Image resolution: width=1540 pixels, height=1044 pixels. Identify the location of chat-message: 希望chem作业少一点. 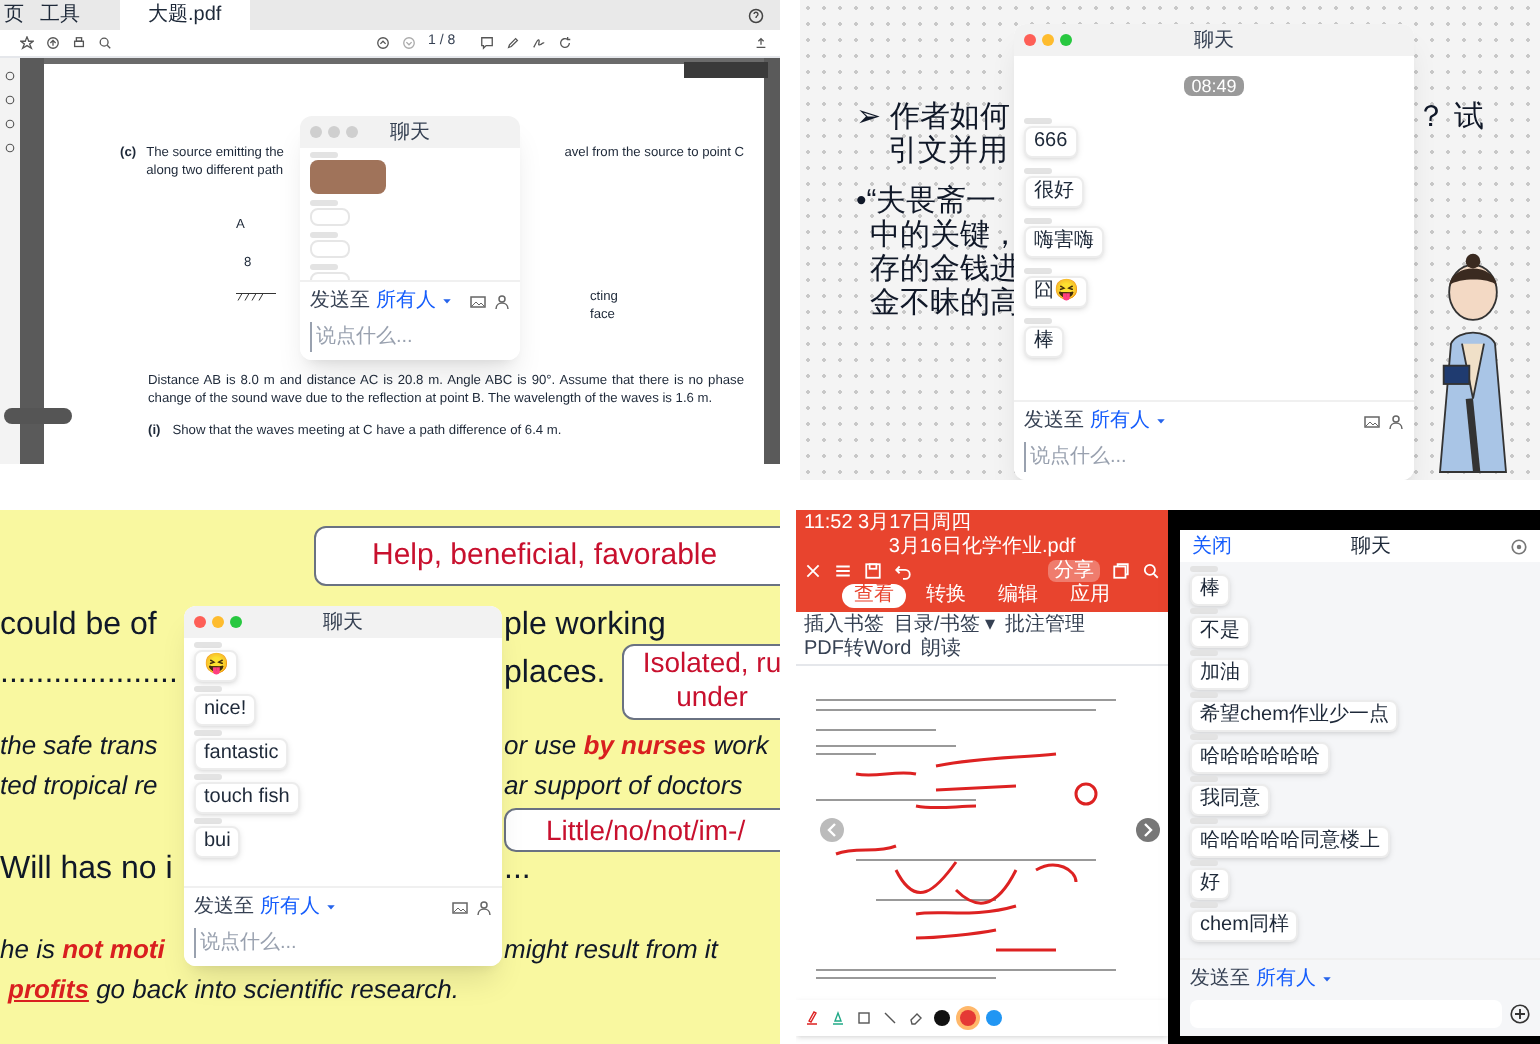
(1294, 716).